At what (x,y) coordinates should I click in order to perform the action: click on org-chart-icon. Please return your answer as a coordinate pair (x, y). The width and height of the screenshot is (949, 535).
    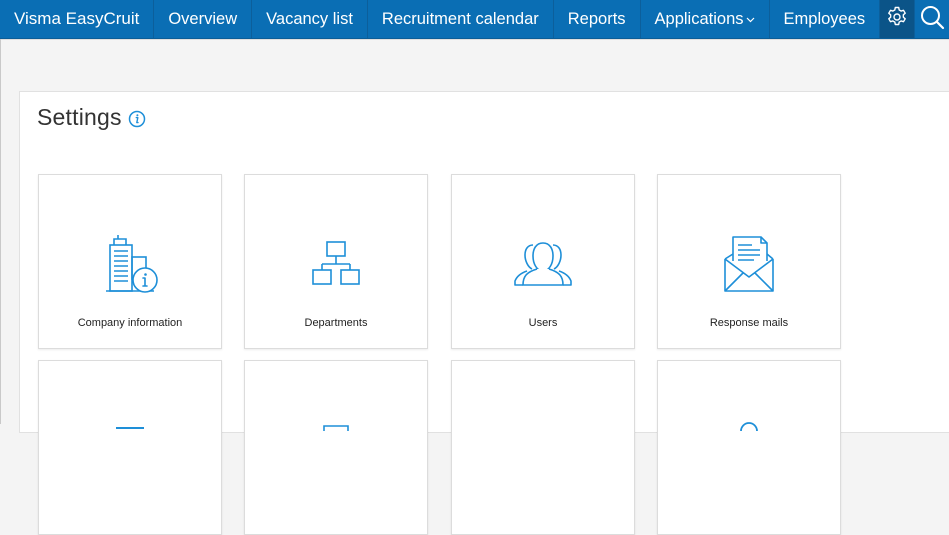
    Looking at the image, I should click on (336, 265).